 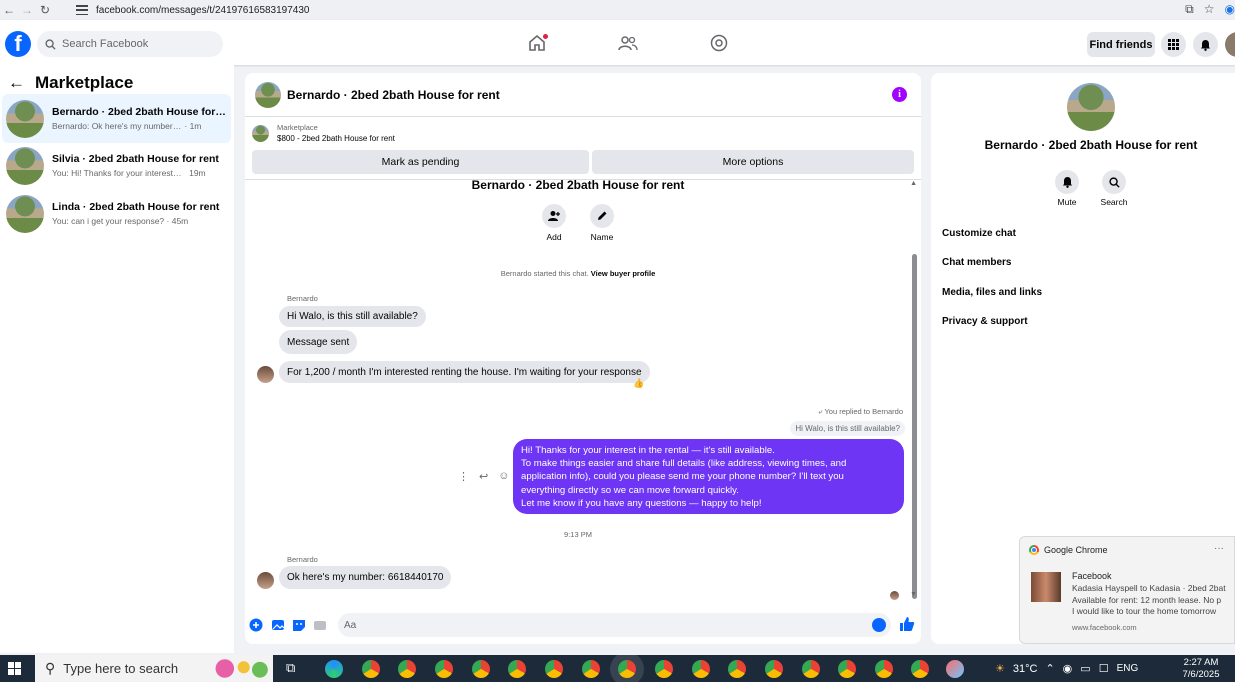 I want to click on friends-nav-icon, so click(x=628, y=43).